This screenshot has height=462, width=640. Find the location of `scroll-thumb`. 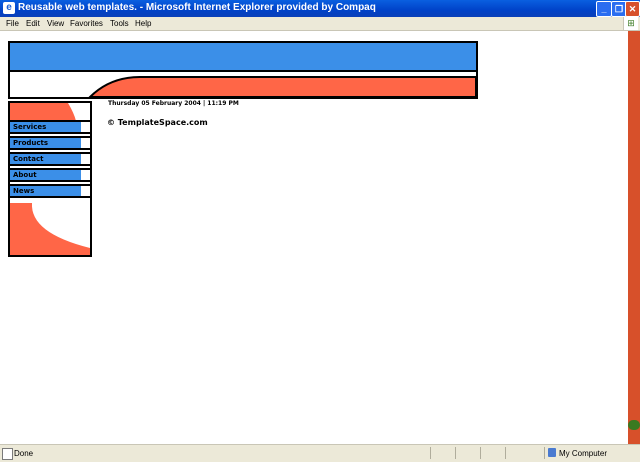

scroll-thumb is located at coordinates (634, 425).